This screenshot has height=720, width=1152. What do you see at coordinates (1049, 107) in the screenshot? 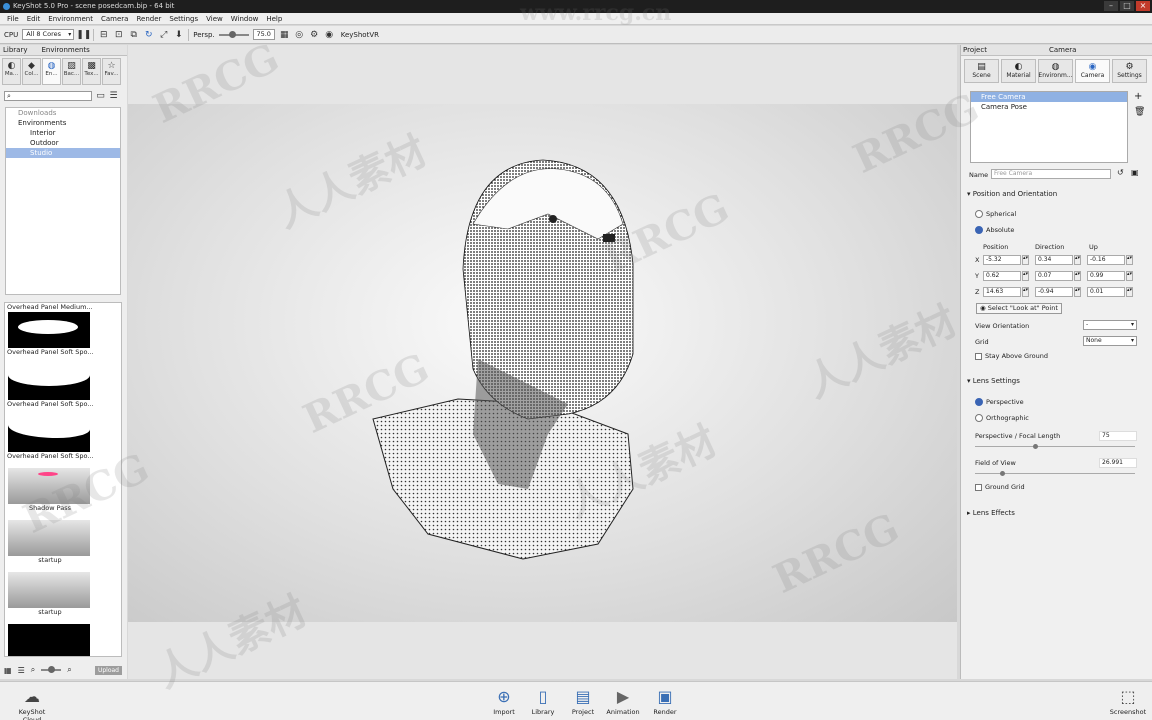
I see `camera-item-pose: Camera Pose` at bounding box center [1049, 107].